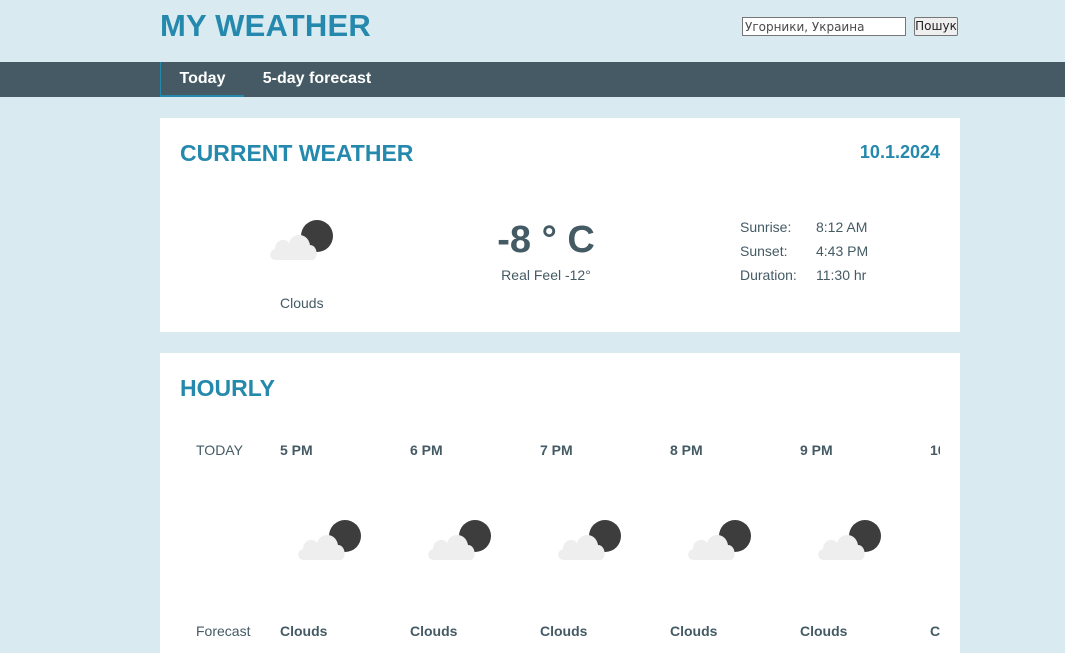  What do you see at coordinates (764, 251) in the screenshot?
I see `sunset-label: Sunset:` at bounding box center [764, 251].